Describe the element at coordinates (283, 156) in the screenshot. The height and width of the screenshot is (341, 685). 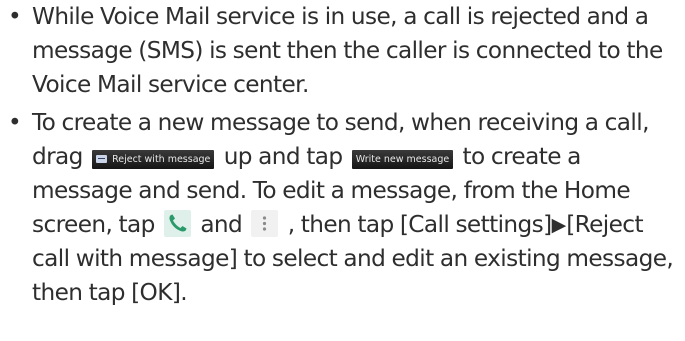
I see `bullet-text-part: up and tap` at that location.